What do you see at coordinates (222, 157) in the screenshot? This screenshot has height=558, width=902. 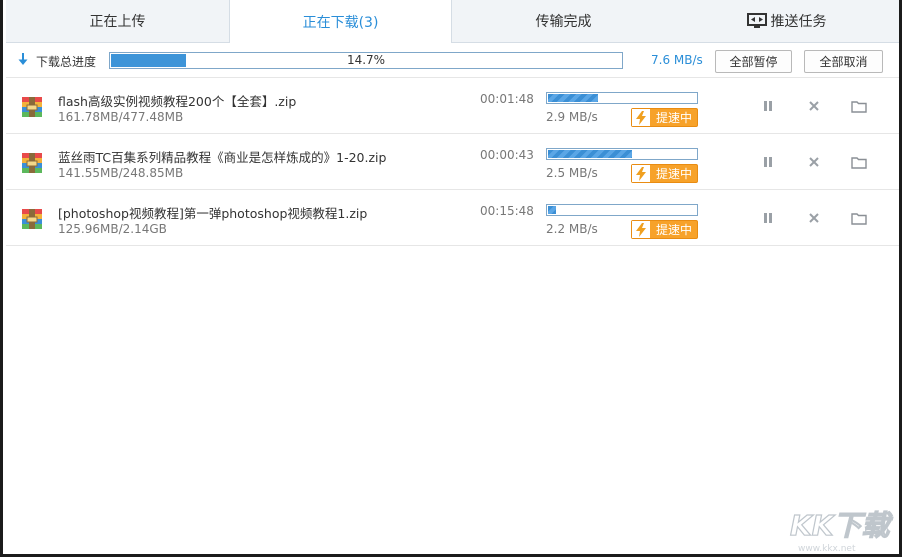 I see `file-name: 蓝丝雨TC百集系列精品教程《商业是怎样炼成的》1-20.zip` at bounding box center [222, 157].